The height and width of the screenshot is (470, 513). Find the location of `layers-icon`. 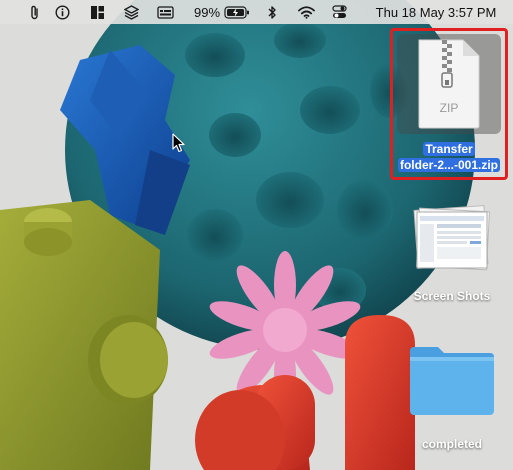

layers-icon is located at coordinates (131, 12).